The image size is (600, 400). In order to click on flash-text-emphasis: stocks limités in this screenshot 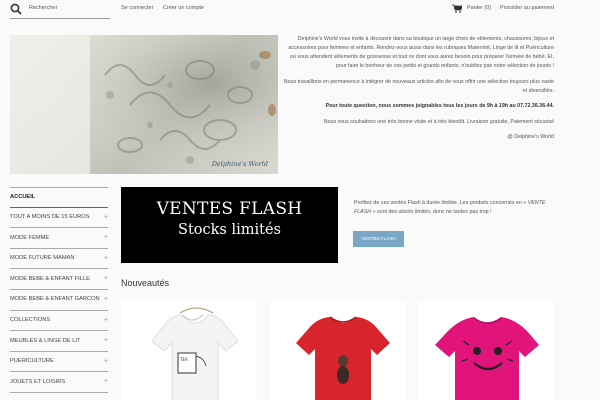, I will do `click(414, 212)`.